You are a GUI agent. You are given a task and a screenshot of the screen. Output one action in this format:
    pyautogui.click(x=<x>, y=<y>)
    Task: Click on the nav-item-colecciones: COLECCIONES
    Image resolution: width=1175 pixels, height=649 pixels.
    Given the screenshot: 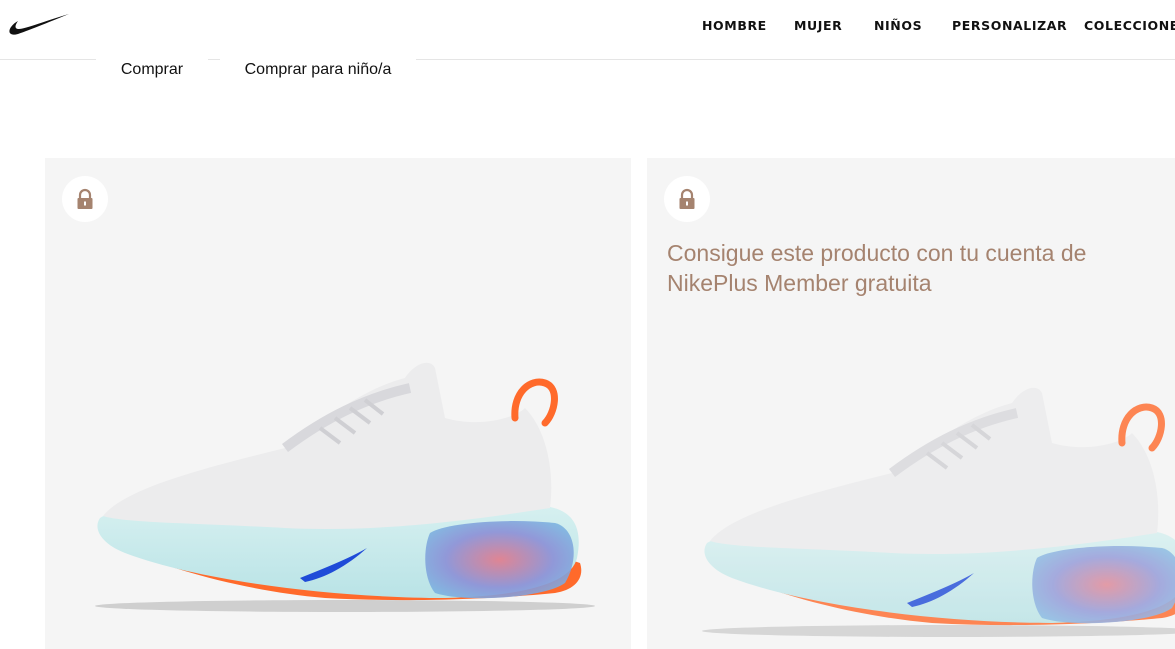 What is the action you would take?
    pyautogui.click(x=1129, y=25)
    